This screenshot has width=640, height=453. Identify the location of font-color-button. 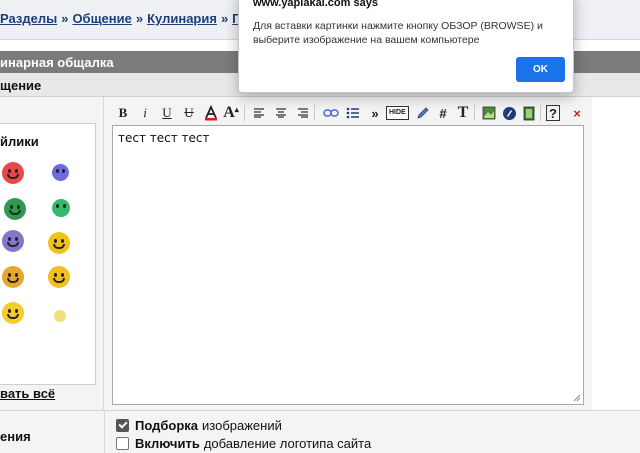
(211, 113).